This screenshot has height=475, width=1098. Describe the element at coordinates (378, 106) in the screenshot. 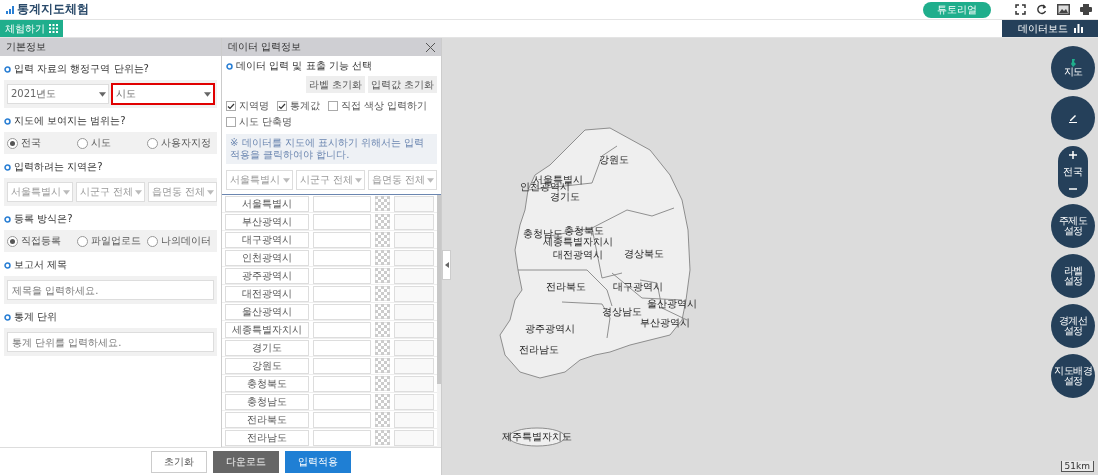

I see `checkbox-option: 직접 색상 입력하기` at that location.